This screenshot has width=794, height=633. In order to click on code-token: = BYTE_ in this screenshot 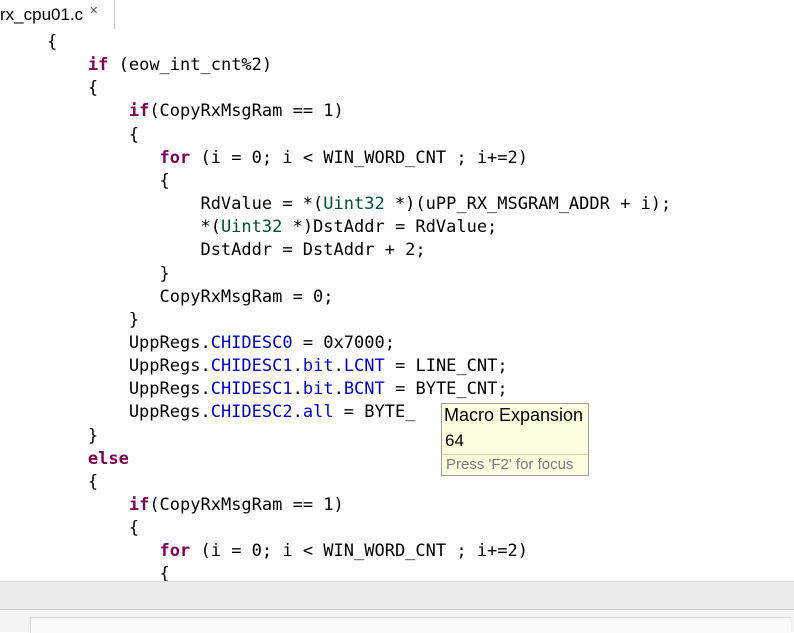, I will do `click(374, 412)`.